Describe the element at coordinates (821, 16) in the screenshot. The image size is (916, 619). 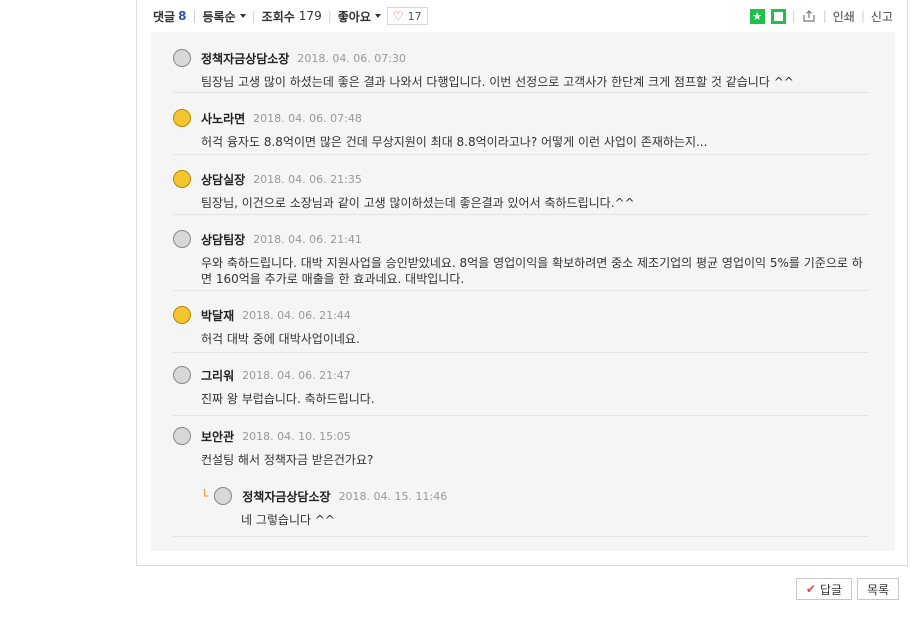
I see `right-tools: ★ | | 인쇄 | 신고` at that location.